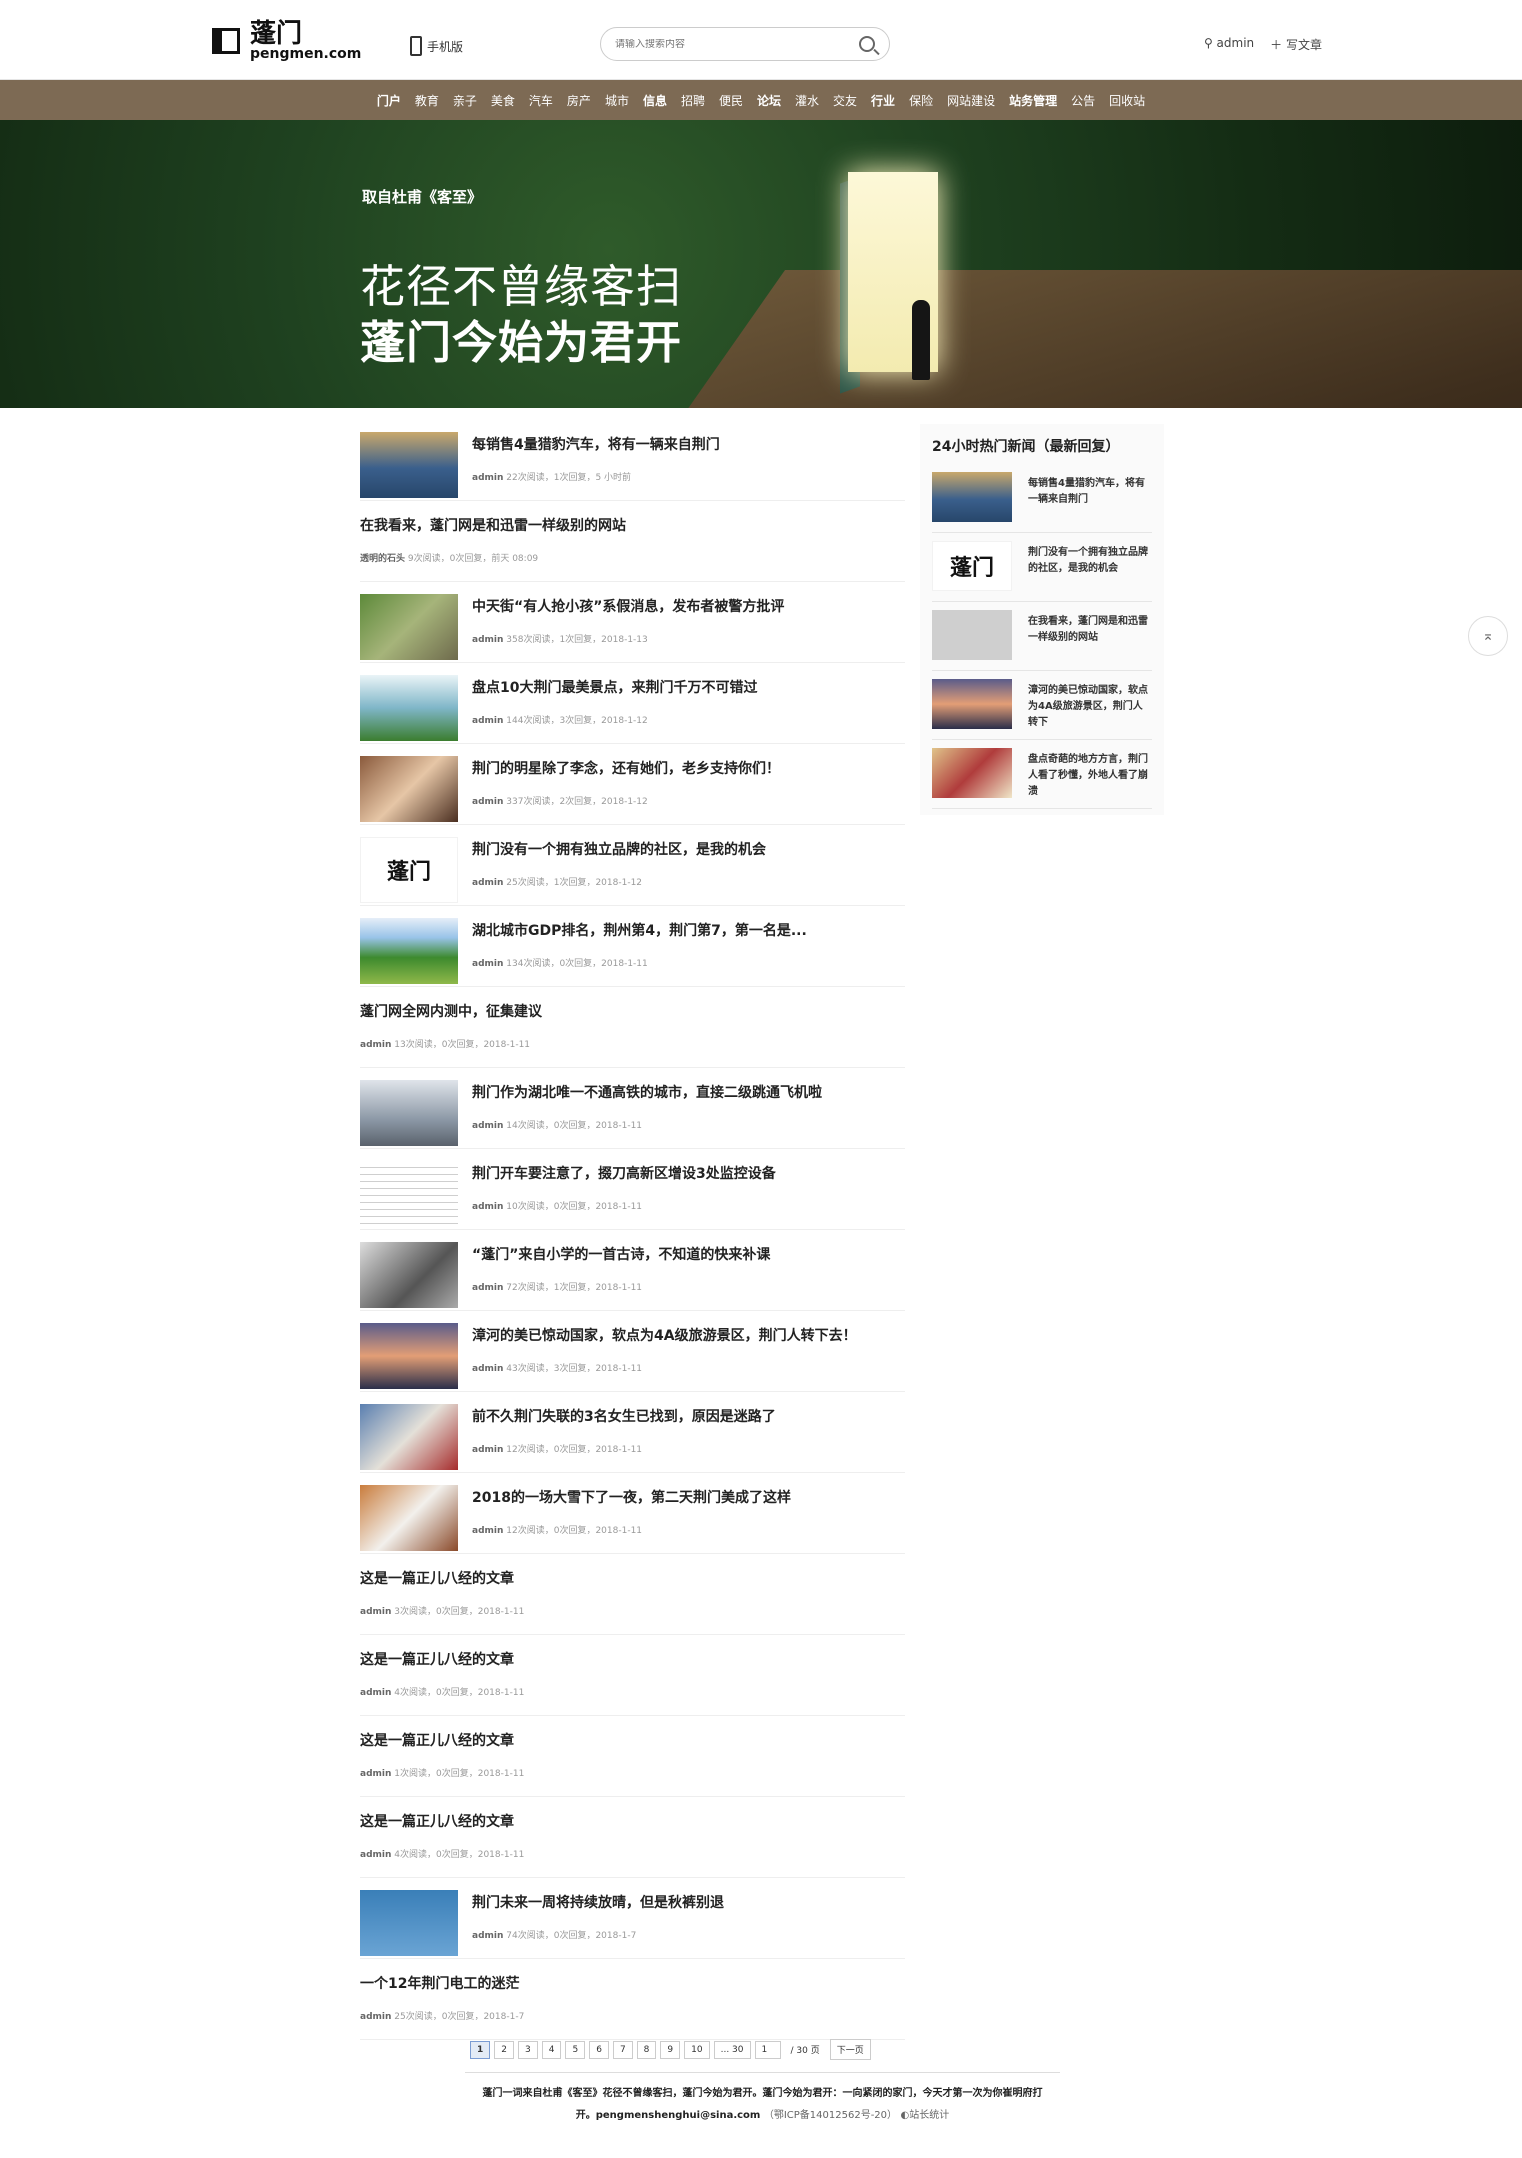 The image size is (1522, 2158). I want to click on icp-link: （鄂ICP备14012562号-20）, so click(830, 2115).